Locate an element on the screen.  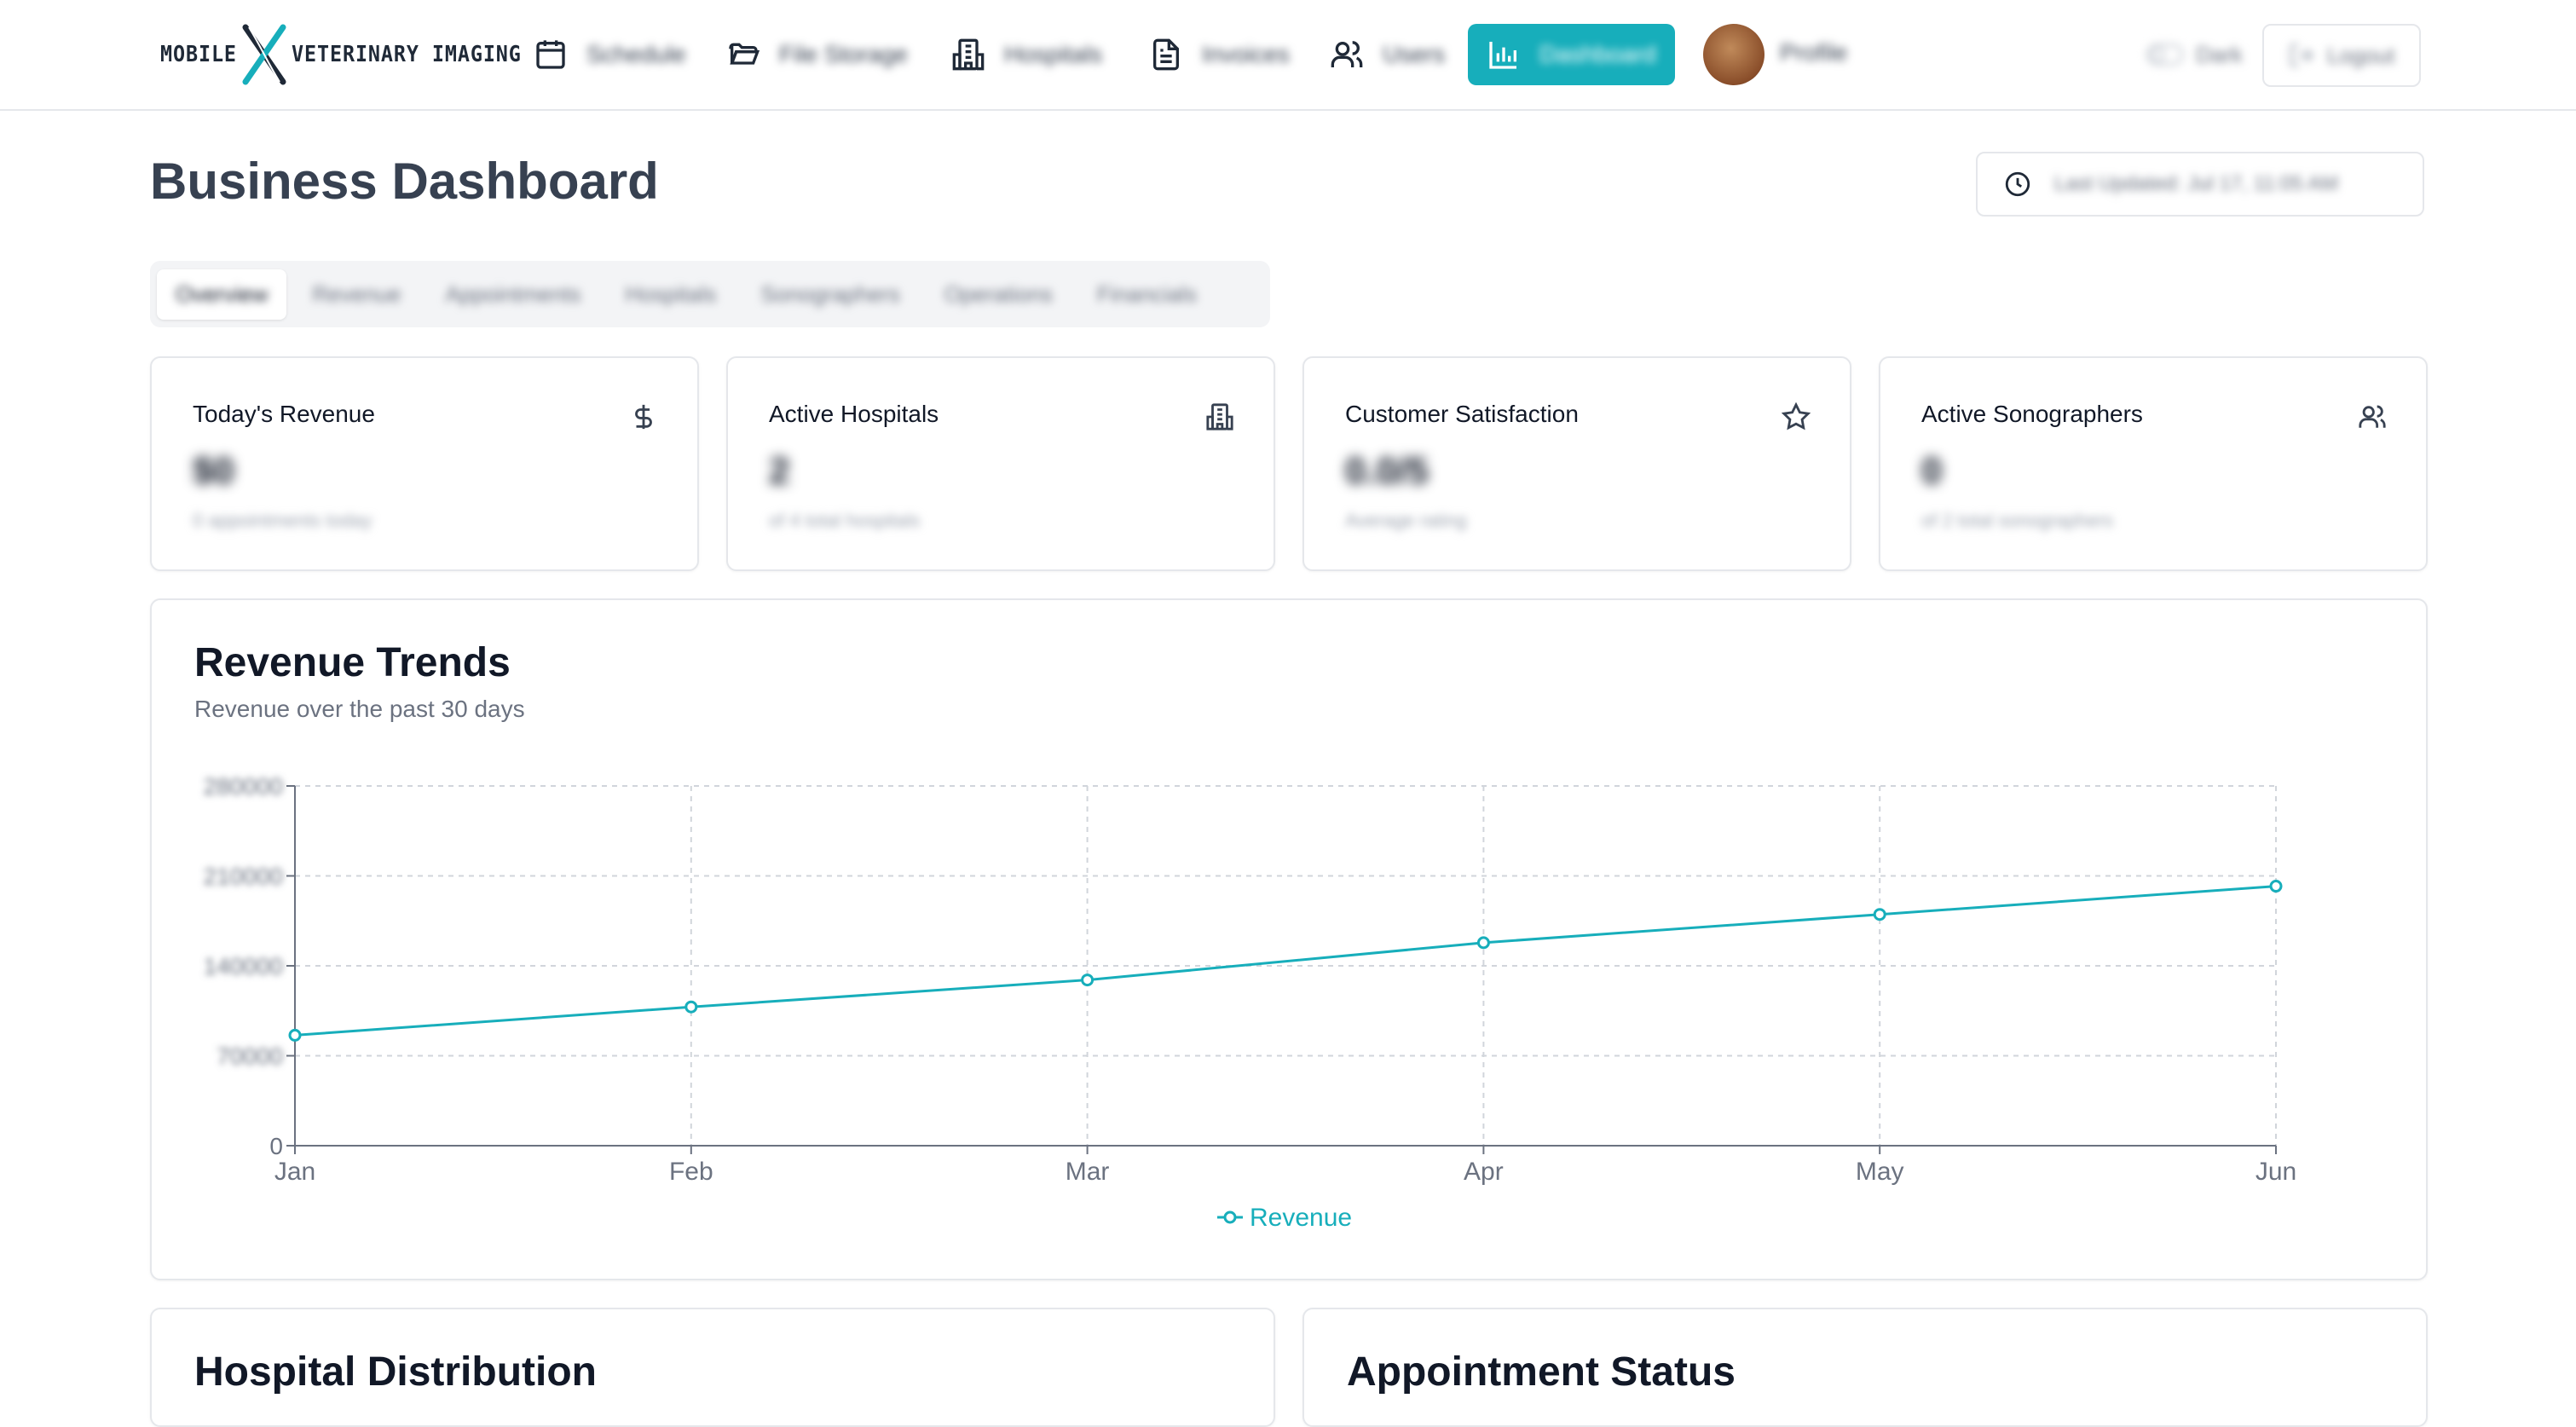
avatar is located at coordinates (1734, 54).